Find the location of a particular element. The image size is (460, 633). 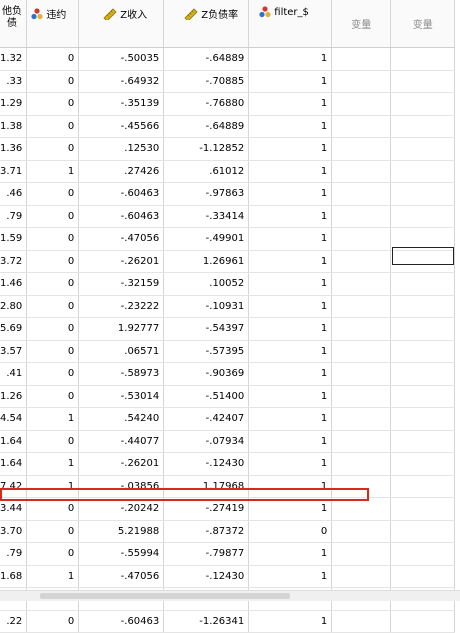

table-cell: -1.26341 is located at coordinates (206, 621).